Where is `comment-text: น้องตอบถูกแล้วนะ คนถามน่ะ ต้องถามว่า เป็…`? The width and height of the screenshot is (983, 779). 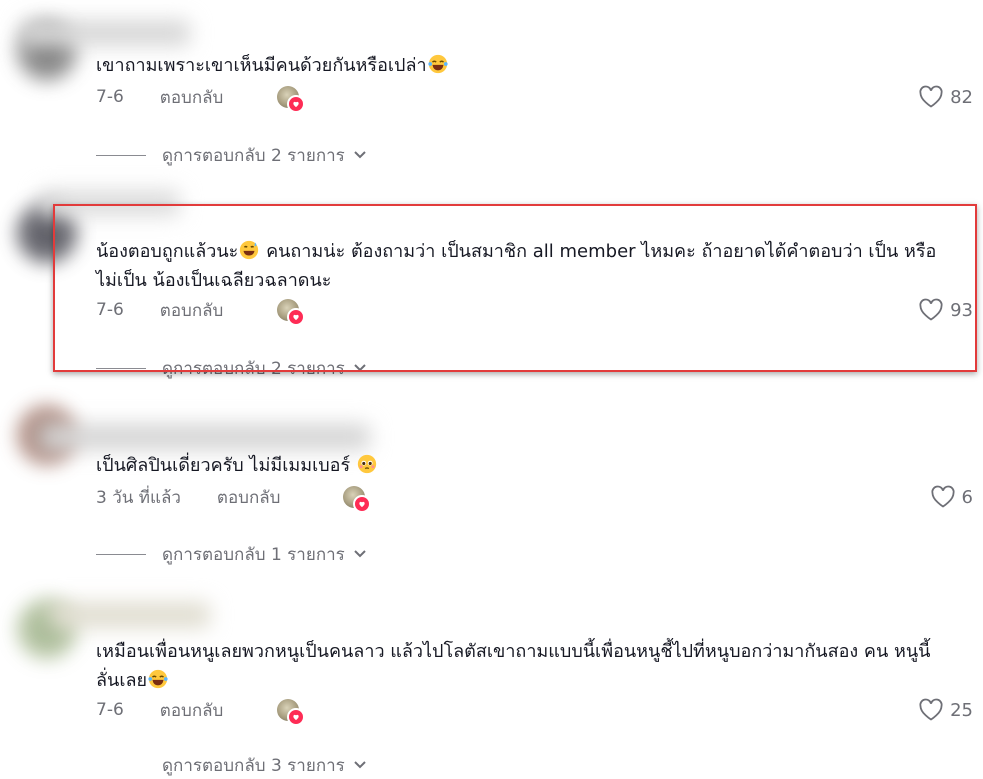
comment-text: น้องตอบถูกแล้วนะ คนถามน่ะ ต้องถามว่า เป็… is located at coordinates (516, 265).